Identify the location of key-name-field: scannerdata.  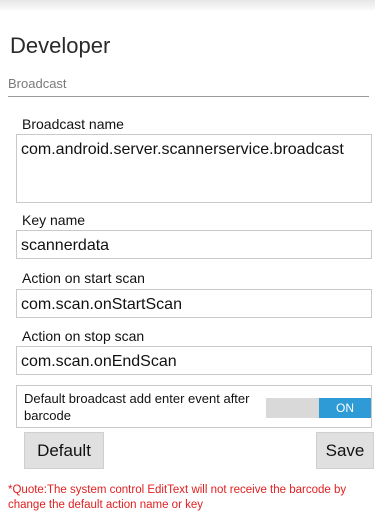
(194, 244).